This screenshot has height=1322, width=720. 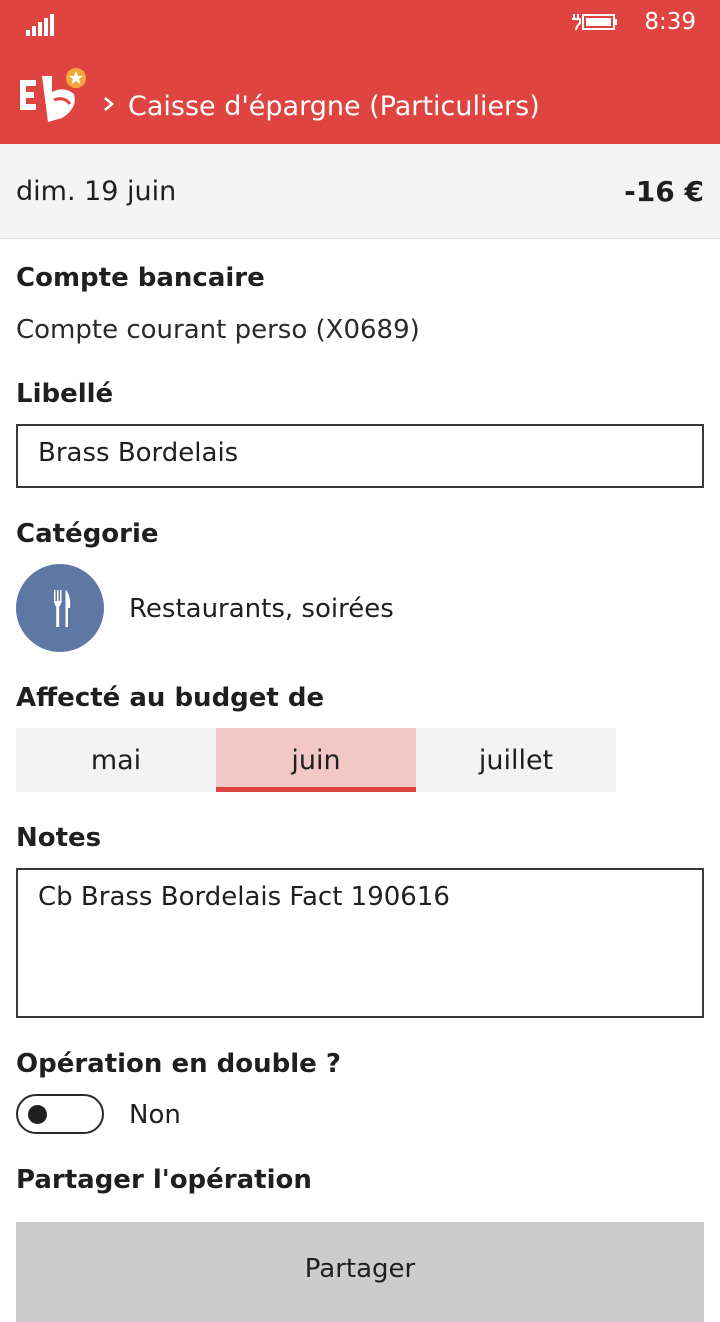 What do you see at coordinates (155, 1115) in the screenshot?
I see `duplicate-state: Non` at bounding box center [155, 1115].